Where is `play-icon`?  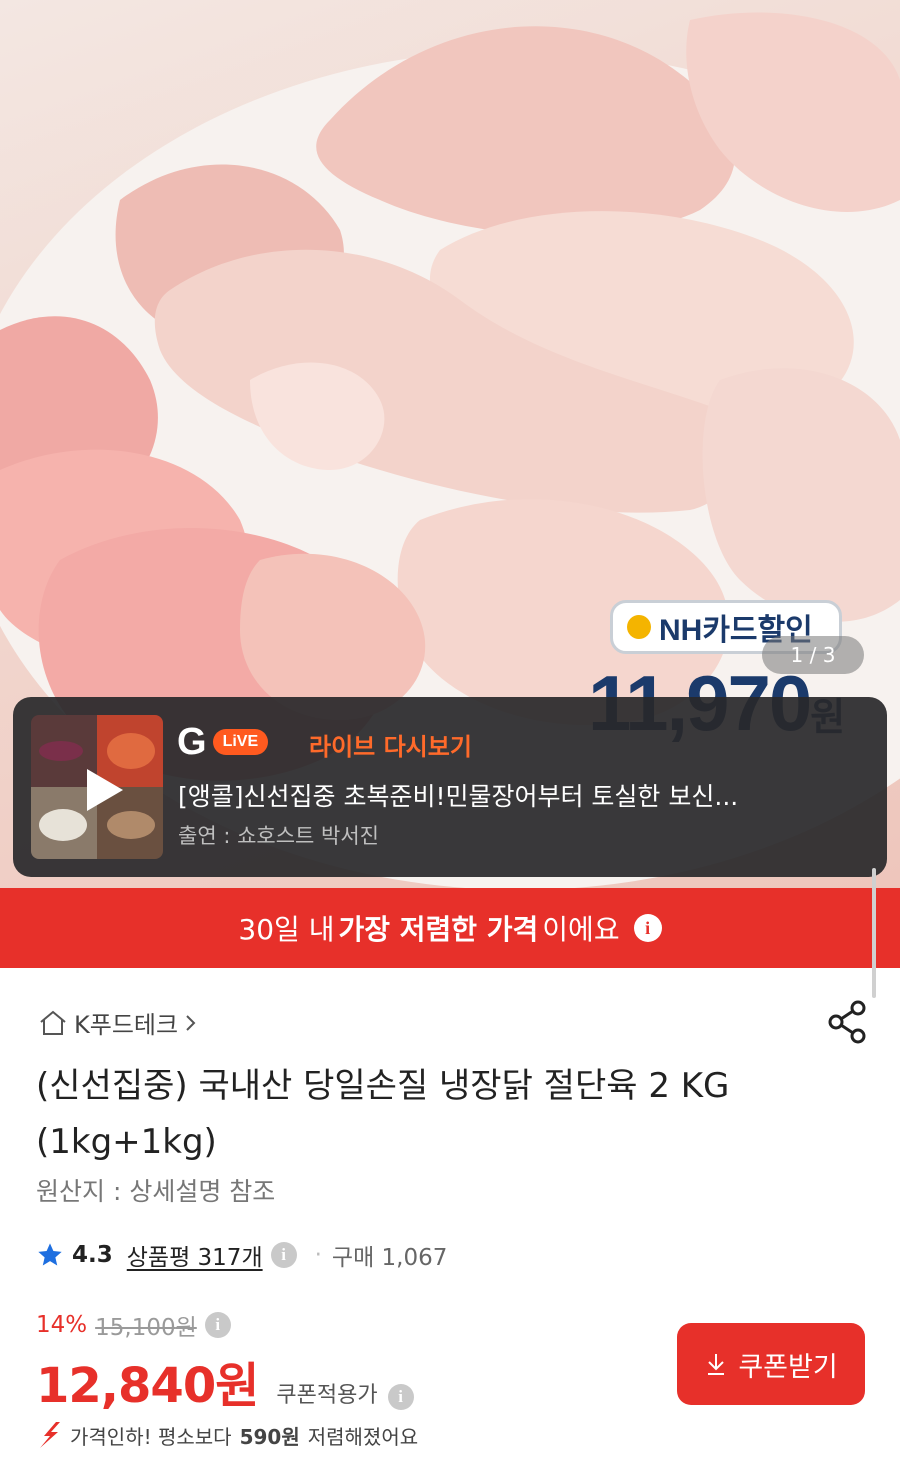
play-icon is located at coordinates (104, 790).